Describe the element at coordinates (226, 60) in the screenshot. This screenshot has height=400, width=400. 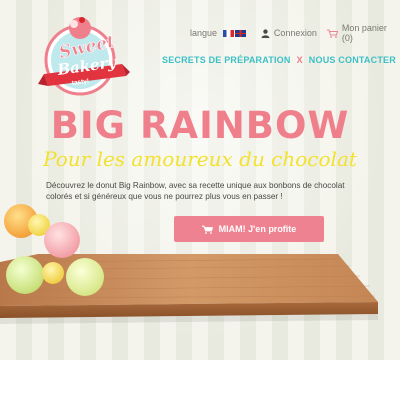
I see `nav-item-secrets: SECRETS DE PRÉPARATION` at that location.